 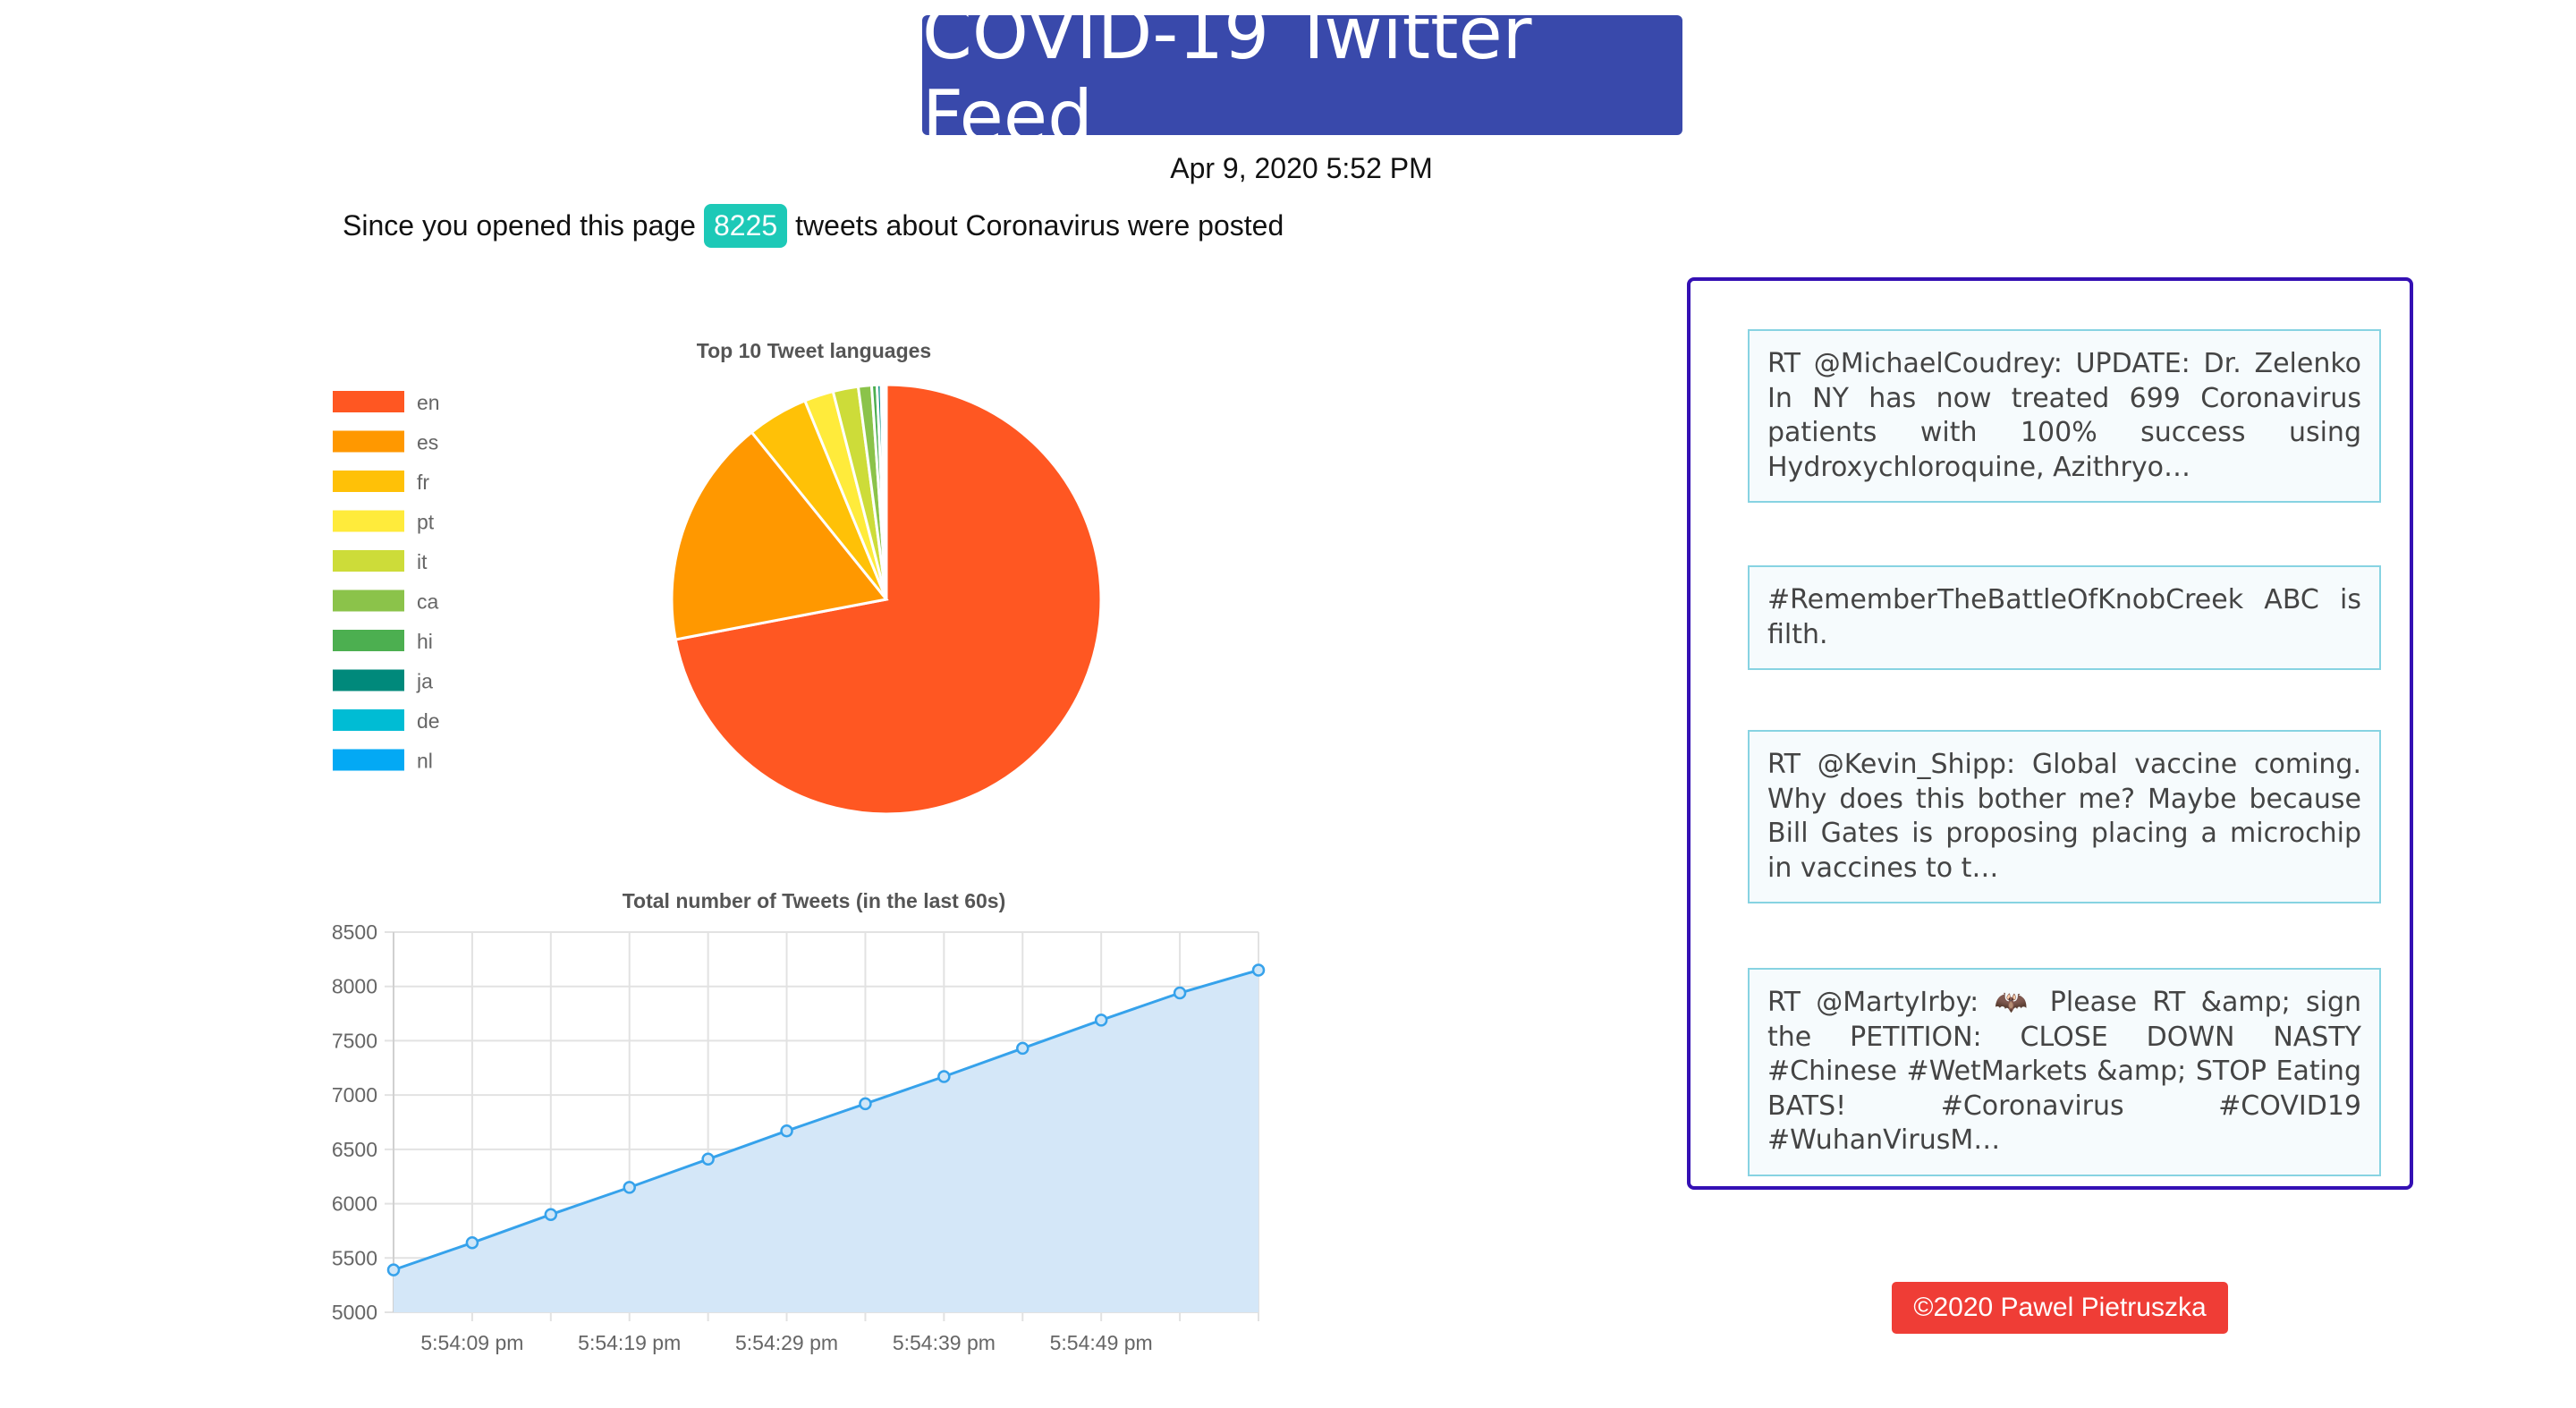 I want to click on legend-label: fr, so click(x=423, y=482).